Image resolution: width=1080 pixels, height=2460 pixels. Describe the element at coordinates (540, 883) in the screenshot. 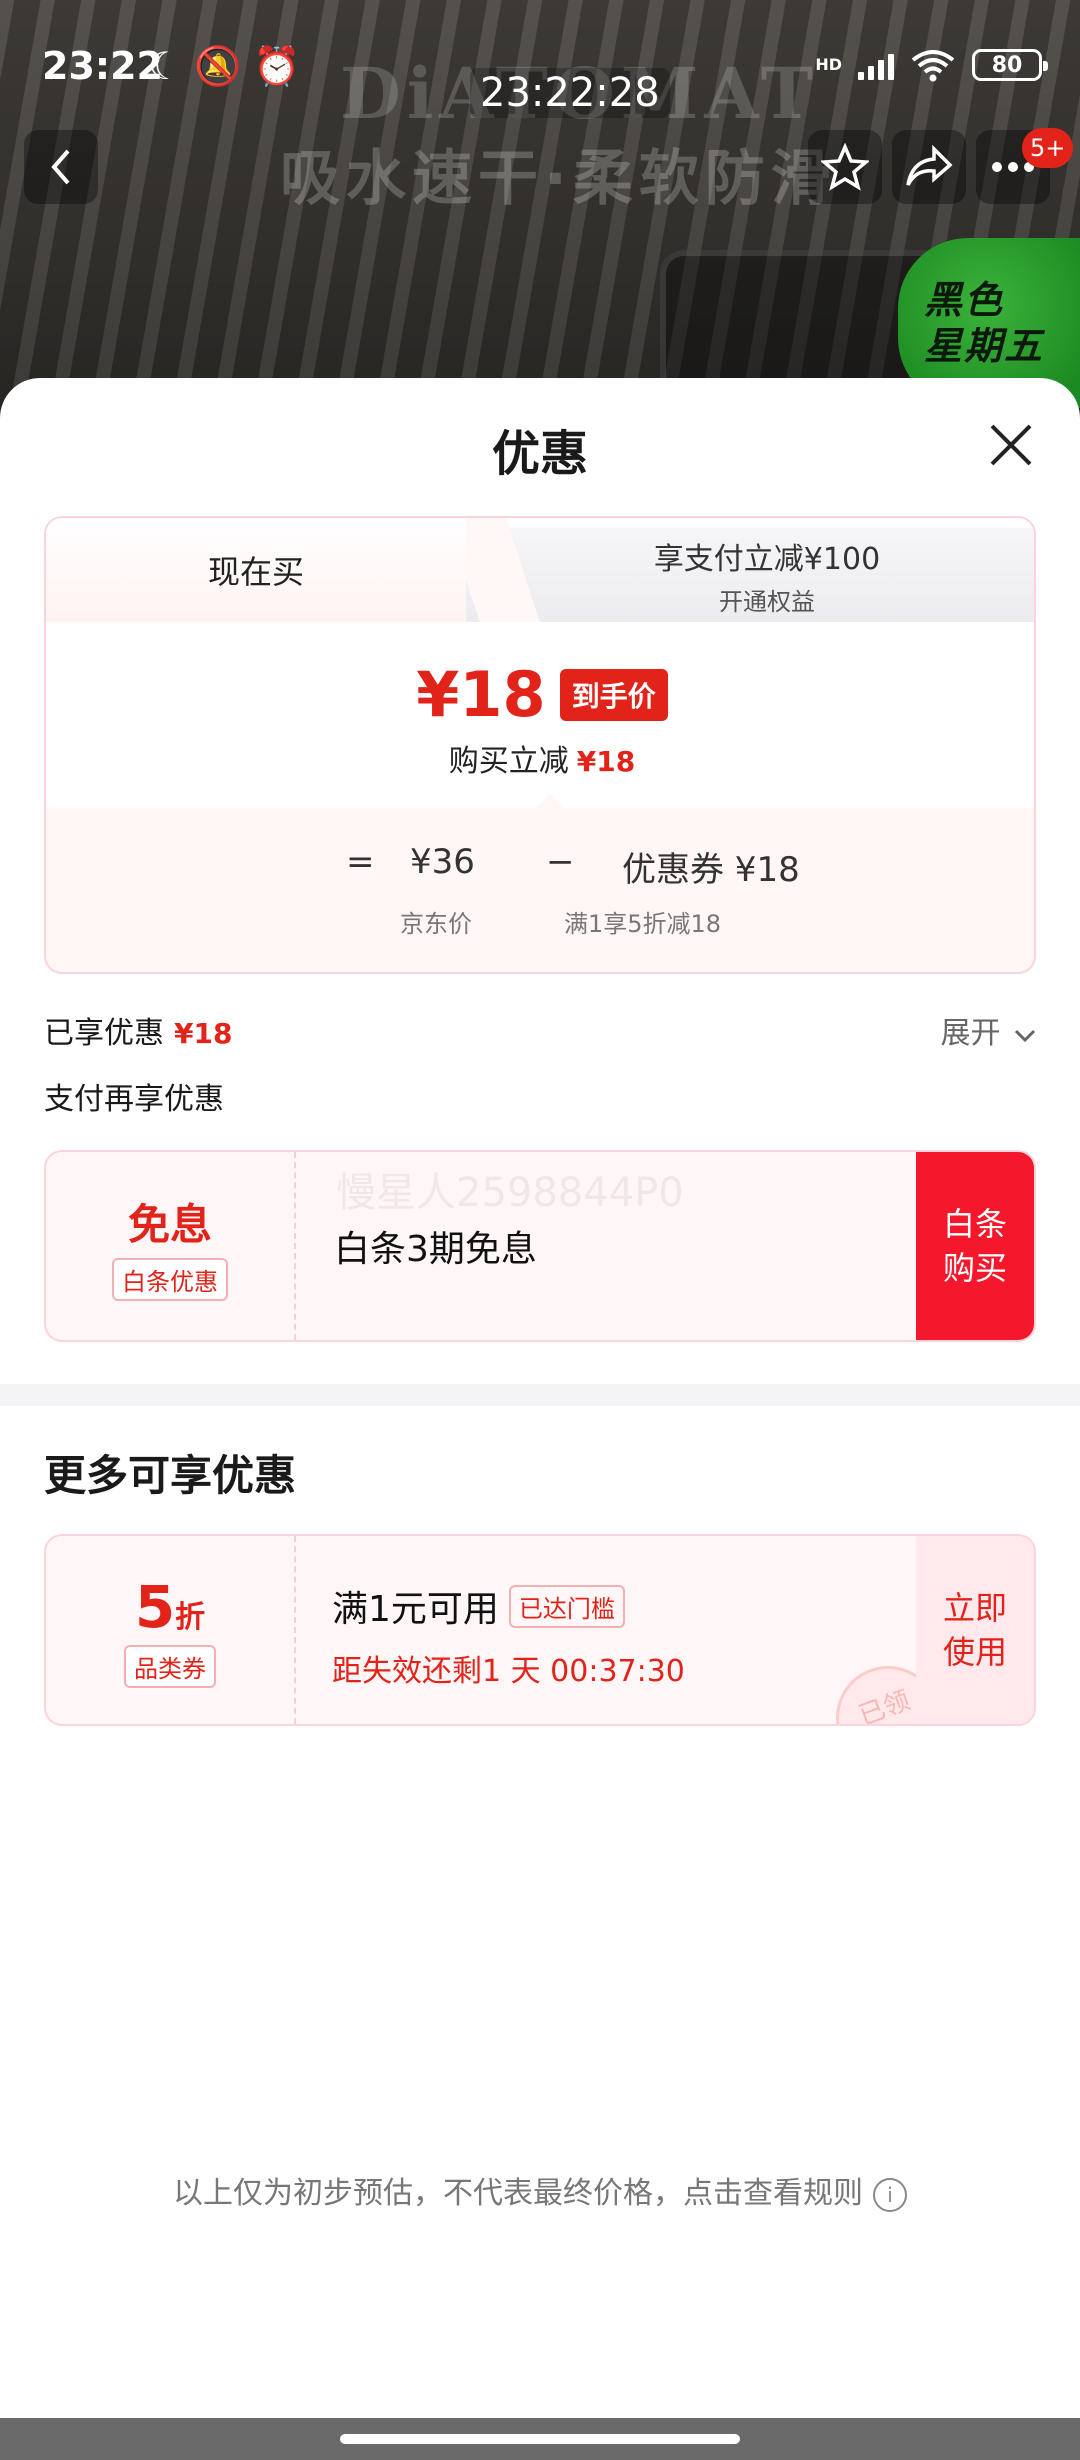

I see `price-breakdown: = ¥36 − 优惠券 ¥18 京东价 满1享5折减18` at that location.